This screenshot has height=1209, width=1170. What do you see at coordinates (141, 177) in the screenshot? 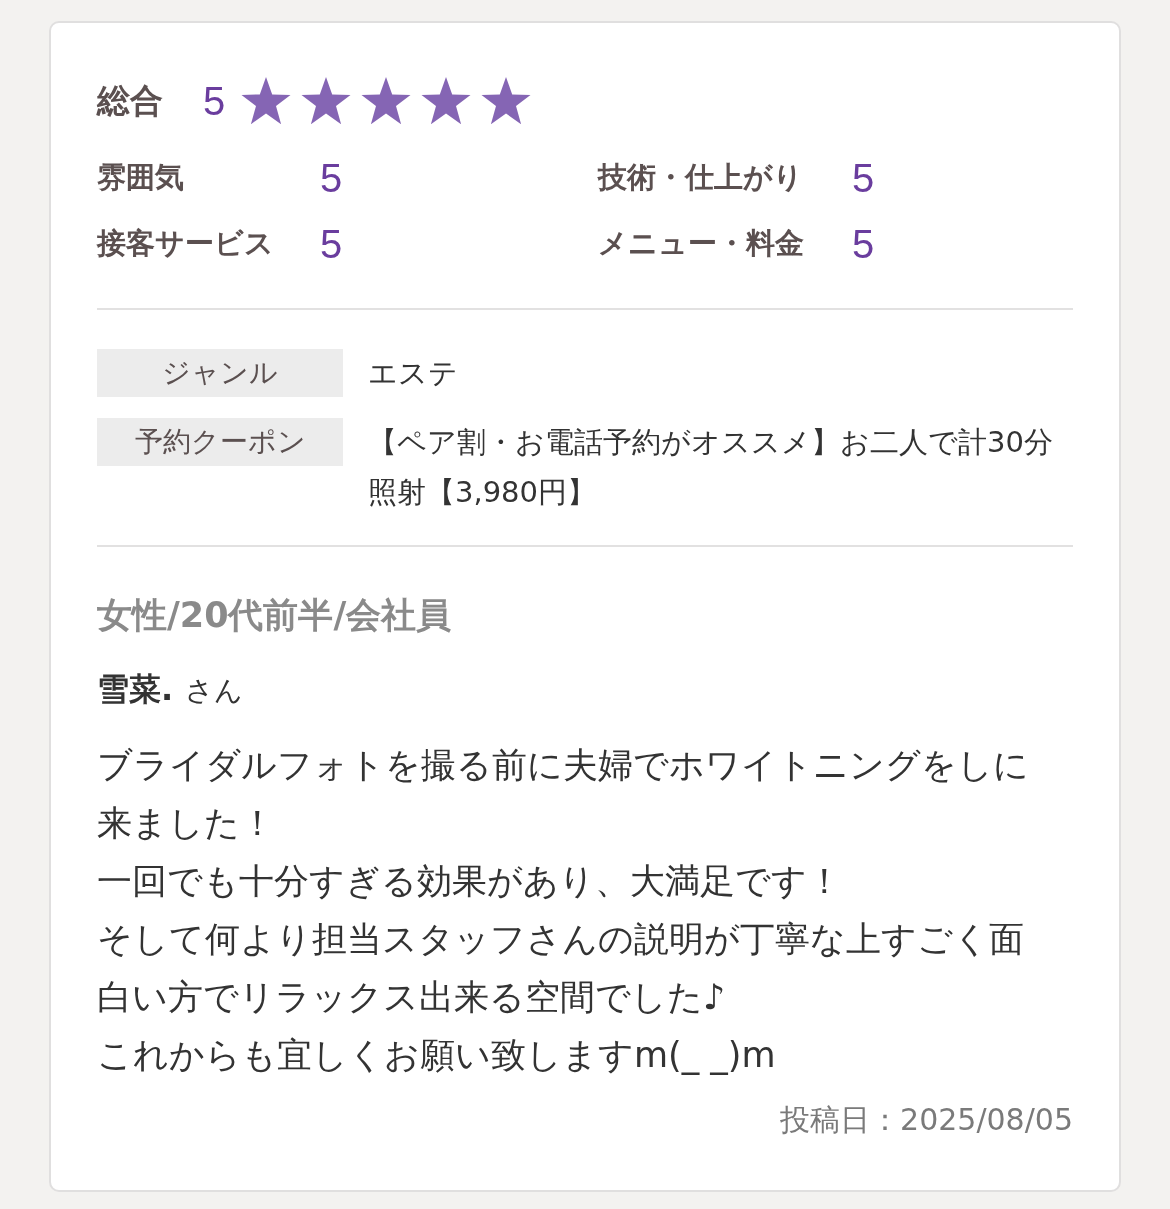
I see `rating-label: 雰囲気` at bounding box center [141, 177].